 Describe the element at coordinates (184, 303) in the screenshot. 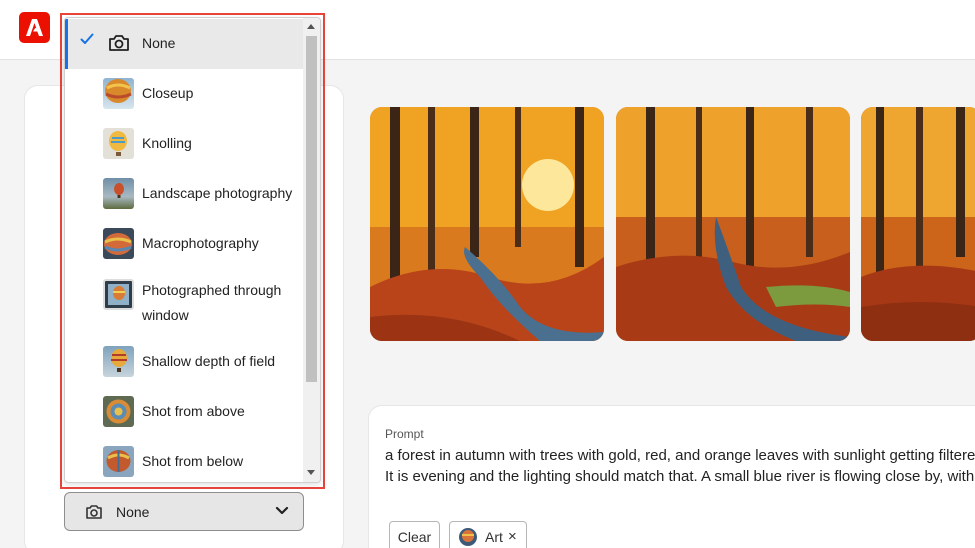

I see `menu-item-photographed-through-window: Photographed through window` at that location.